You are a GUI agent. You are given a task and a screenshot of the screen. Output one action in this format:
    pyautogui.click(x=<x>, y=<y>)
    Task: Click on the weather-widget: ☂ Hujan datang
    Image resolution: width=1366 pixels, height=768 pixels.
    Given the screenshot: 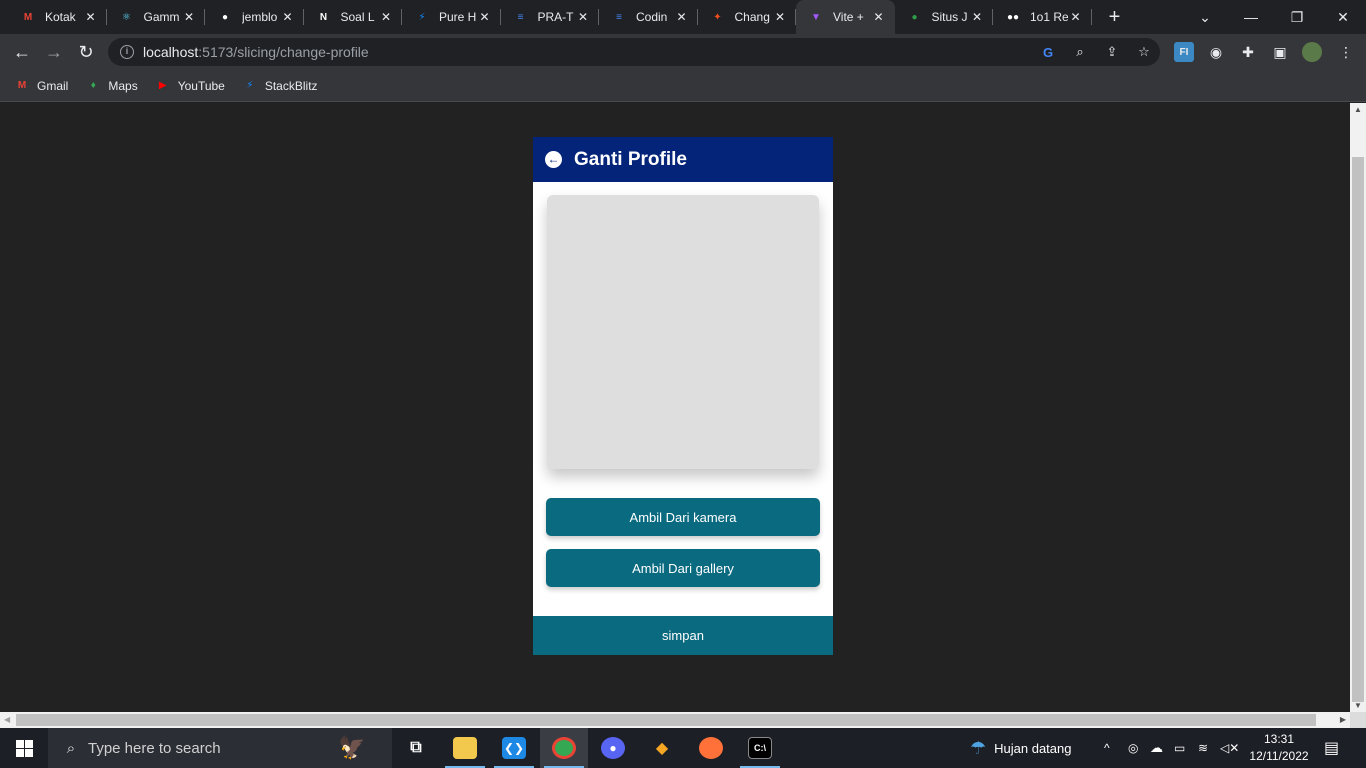 What is the action you would take?
    pyautogui.click(x=1020, y=748)
    